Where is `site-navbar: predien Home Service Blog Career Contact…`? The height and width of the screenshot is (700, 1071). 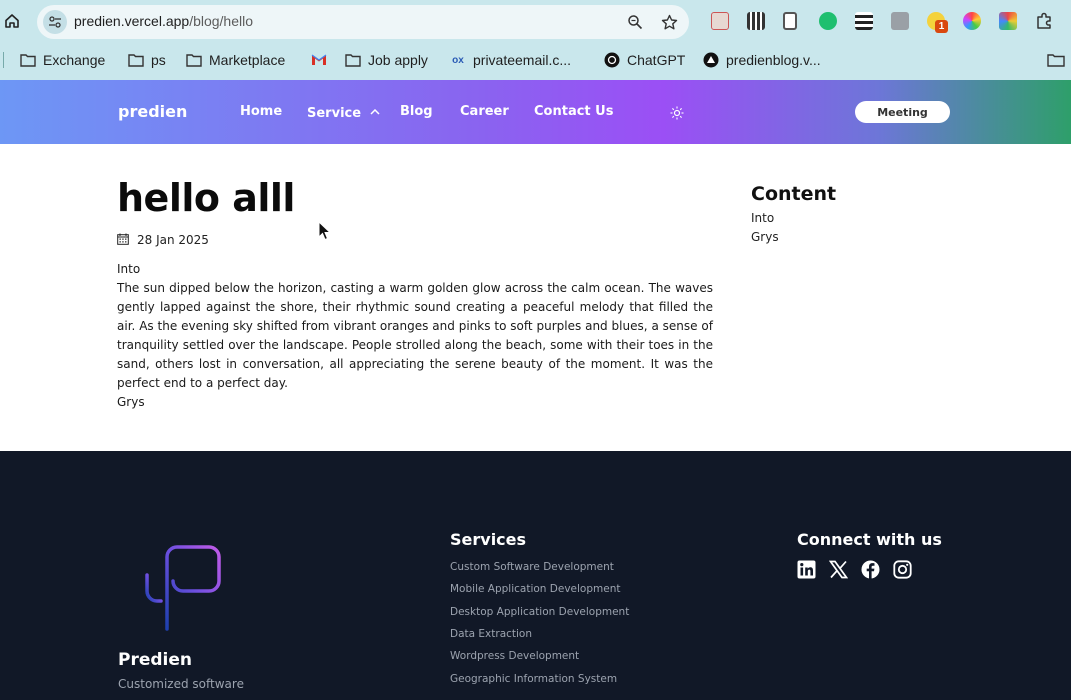
site-navbar: predien Home Service Blog Career Contact… is located at coordinates (535, 112).